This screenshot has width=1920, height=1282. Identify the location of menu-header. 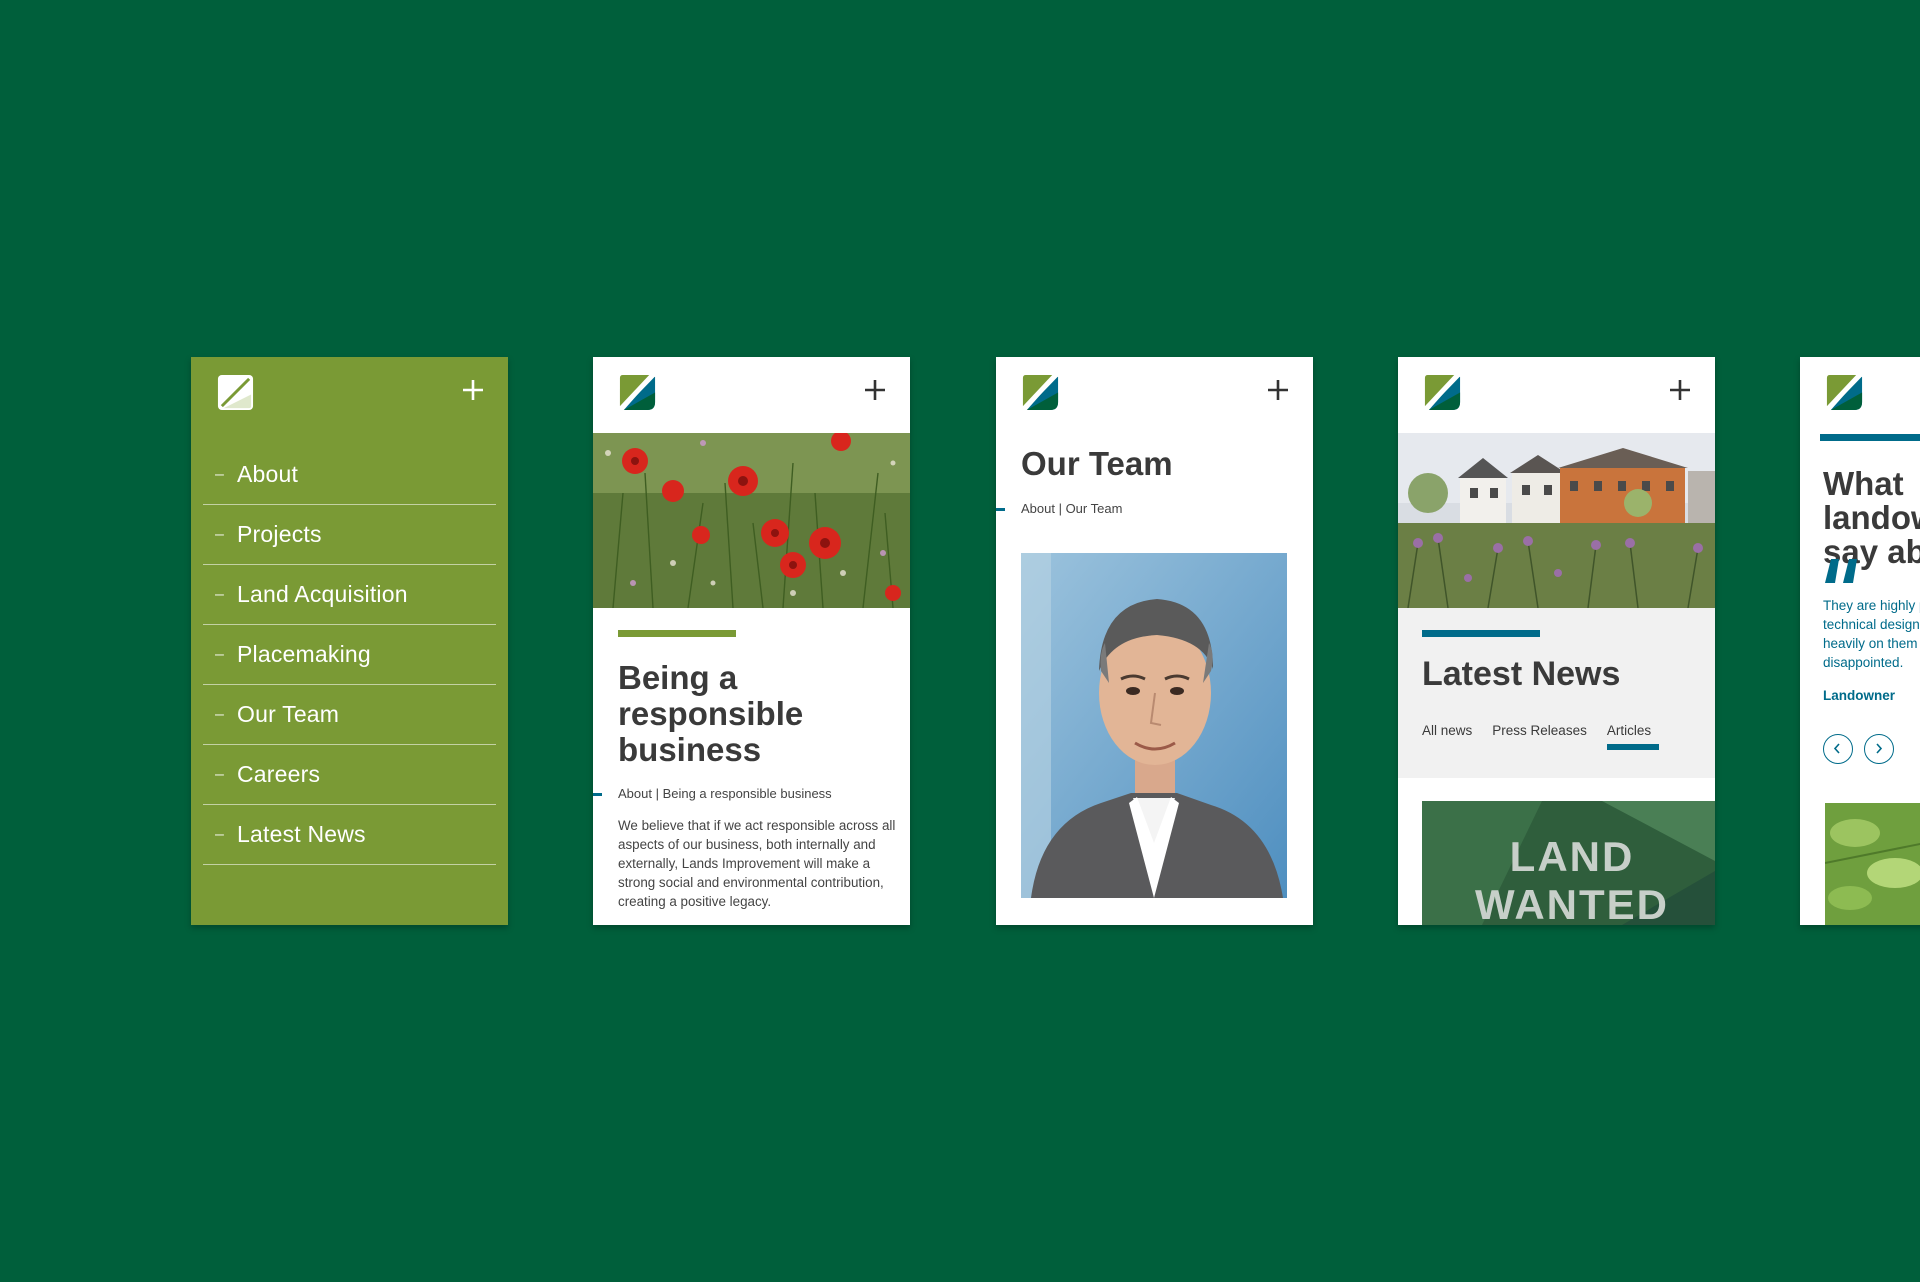
(349, 395).